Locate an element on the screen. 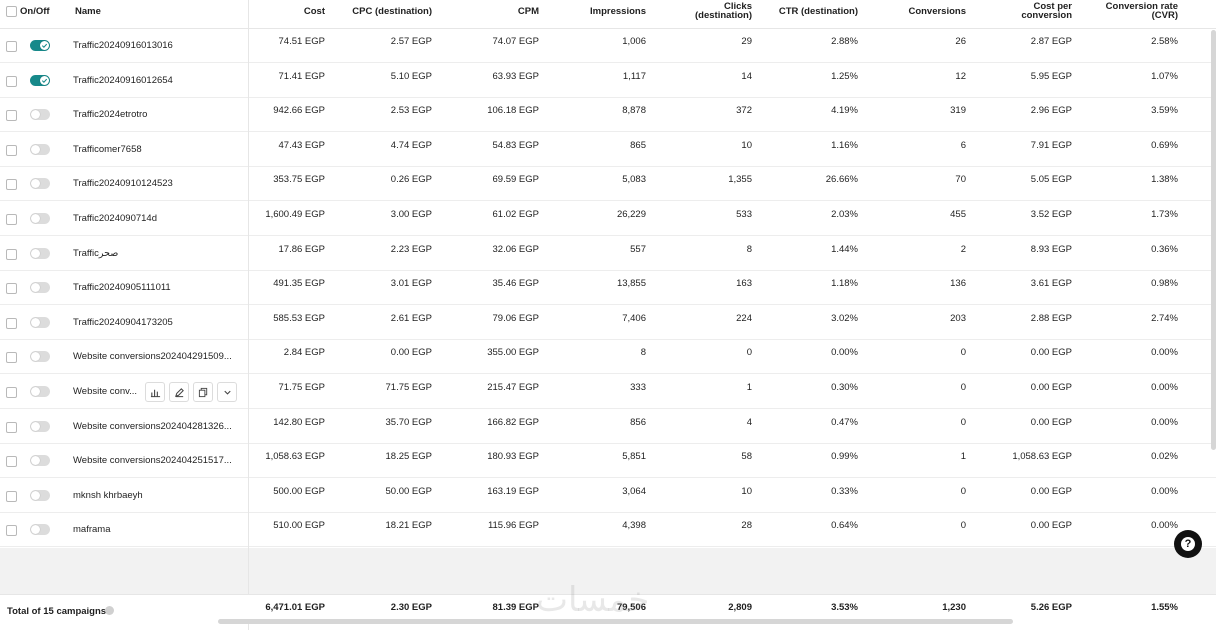 Image resolution: width=1216 pixels, height=630 pixels. header-clicks: Clicks (destination) is located at coordinates (711, 11).